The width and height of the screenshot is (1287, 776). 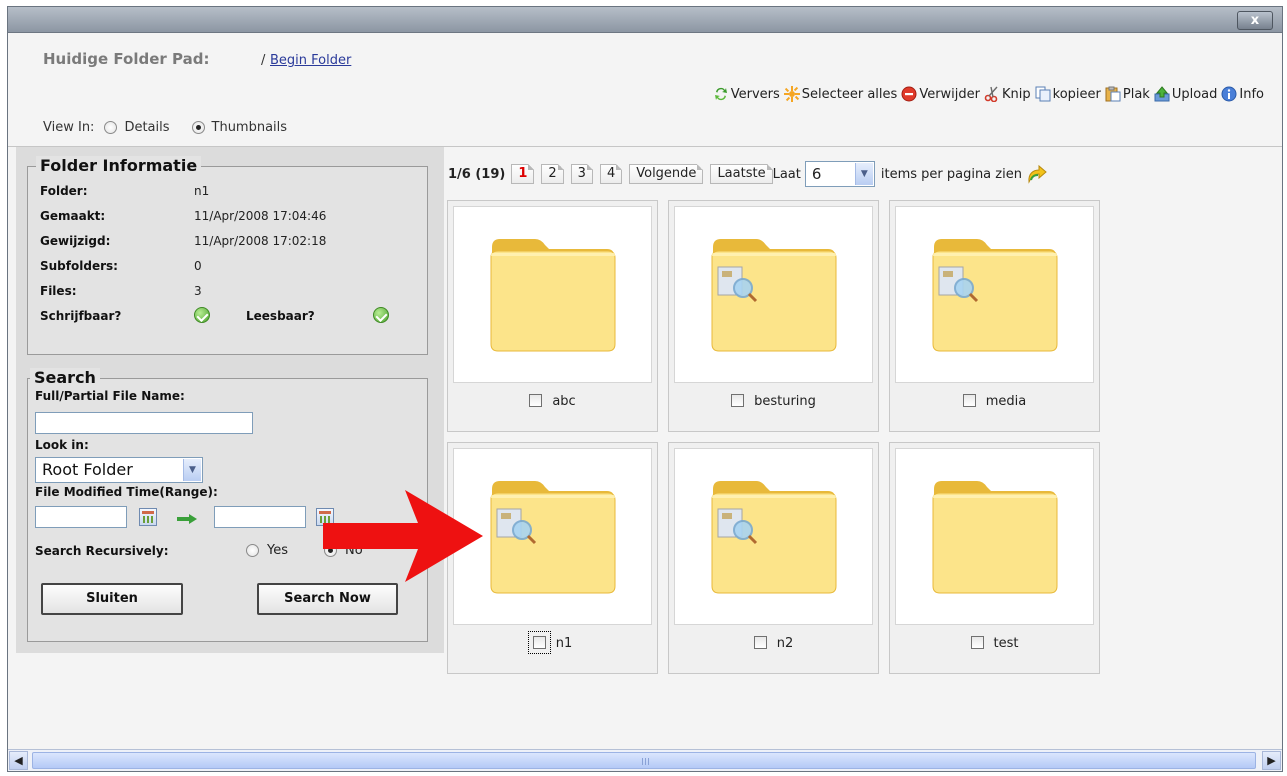 What do you see at coordinates (1194, 94) in the screenshot?
I see `upload-label: Upload` at bounding box center [1194, 94].